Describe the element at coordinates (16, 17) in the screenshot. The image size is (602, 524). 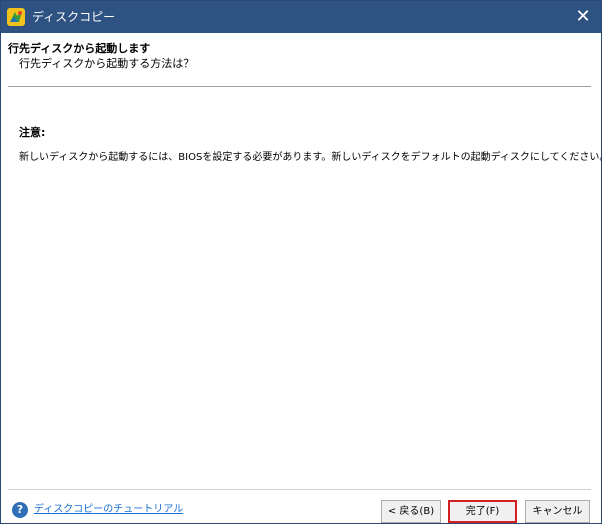
I see `app-logo-icon` at that location.